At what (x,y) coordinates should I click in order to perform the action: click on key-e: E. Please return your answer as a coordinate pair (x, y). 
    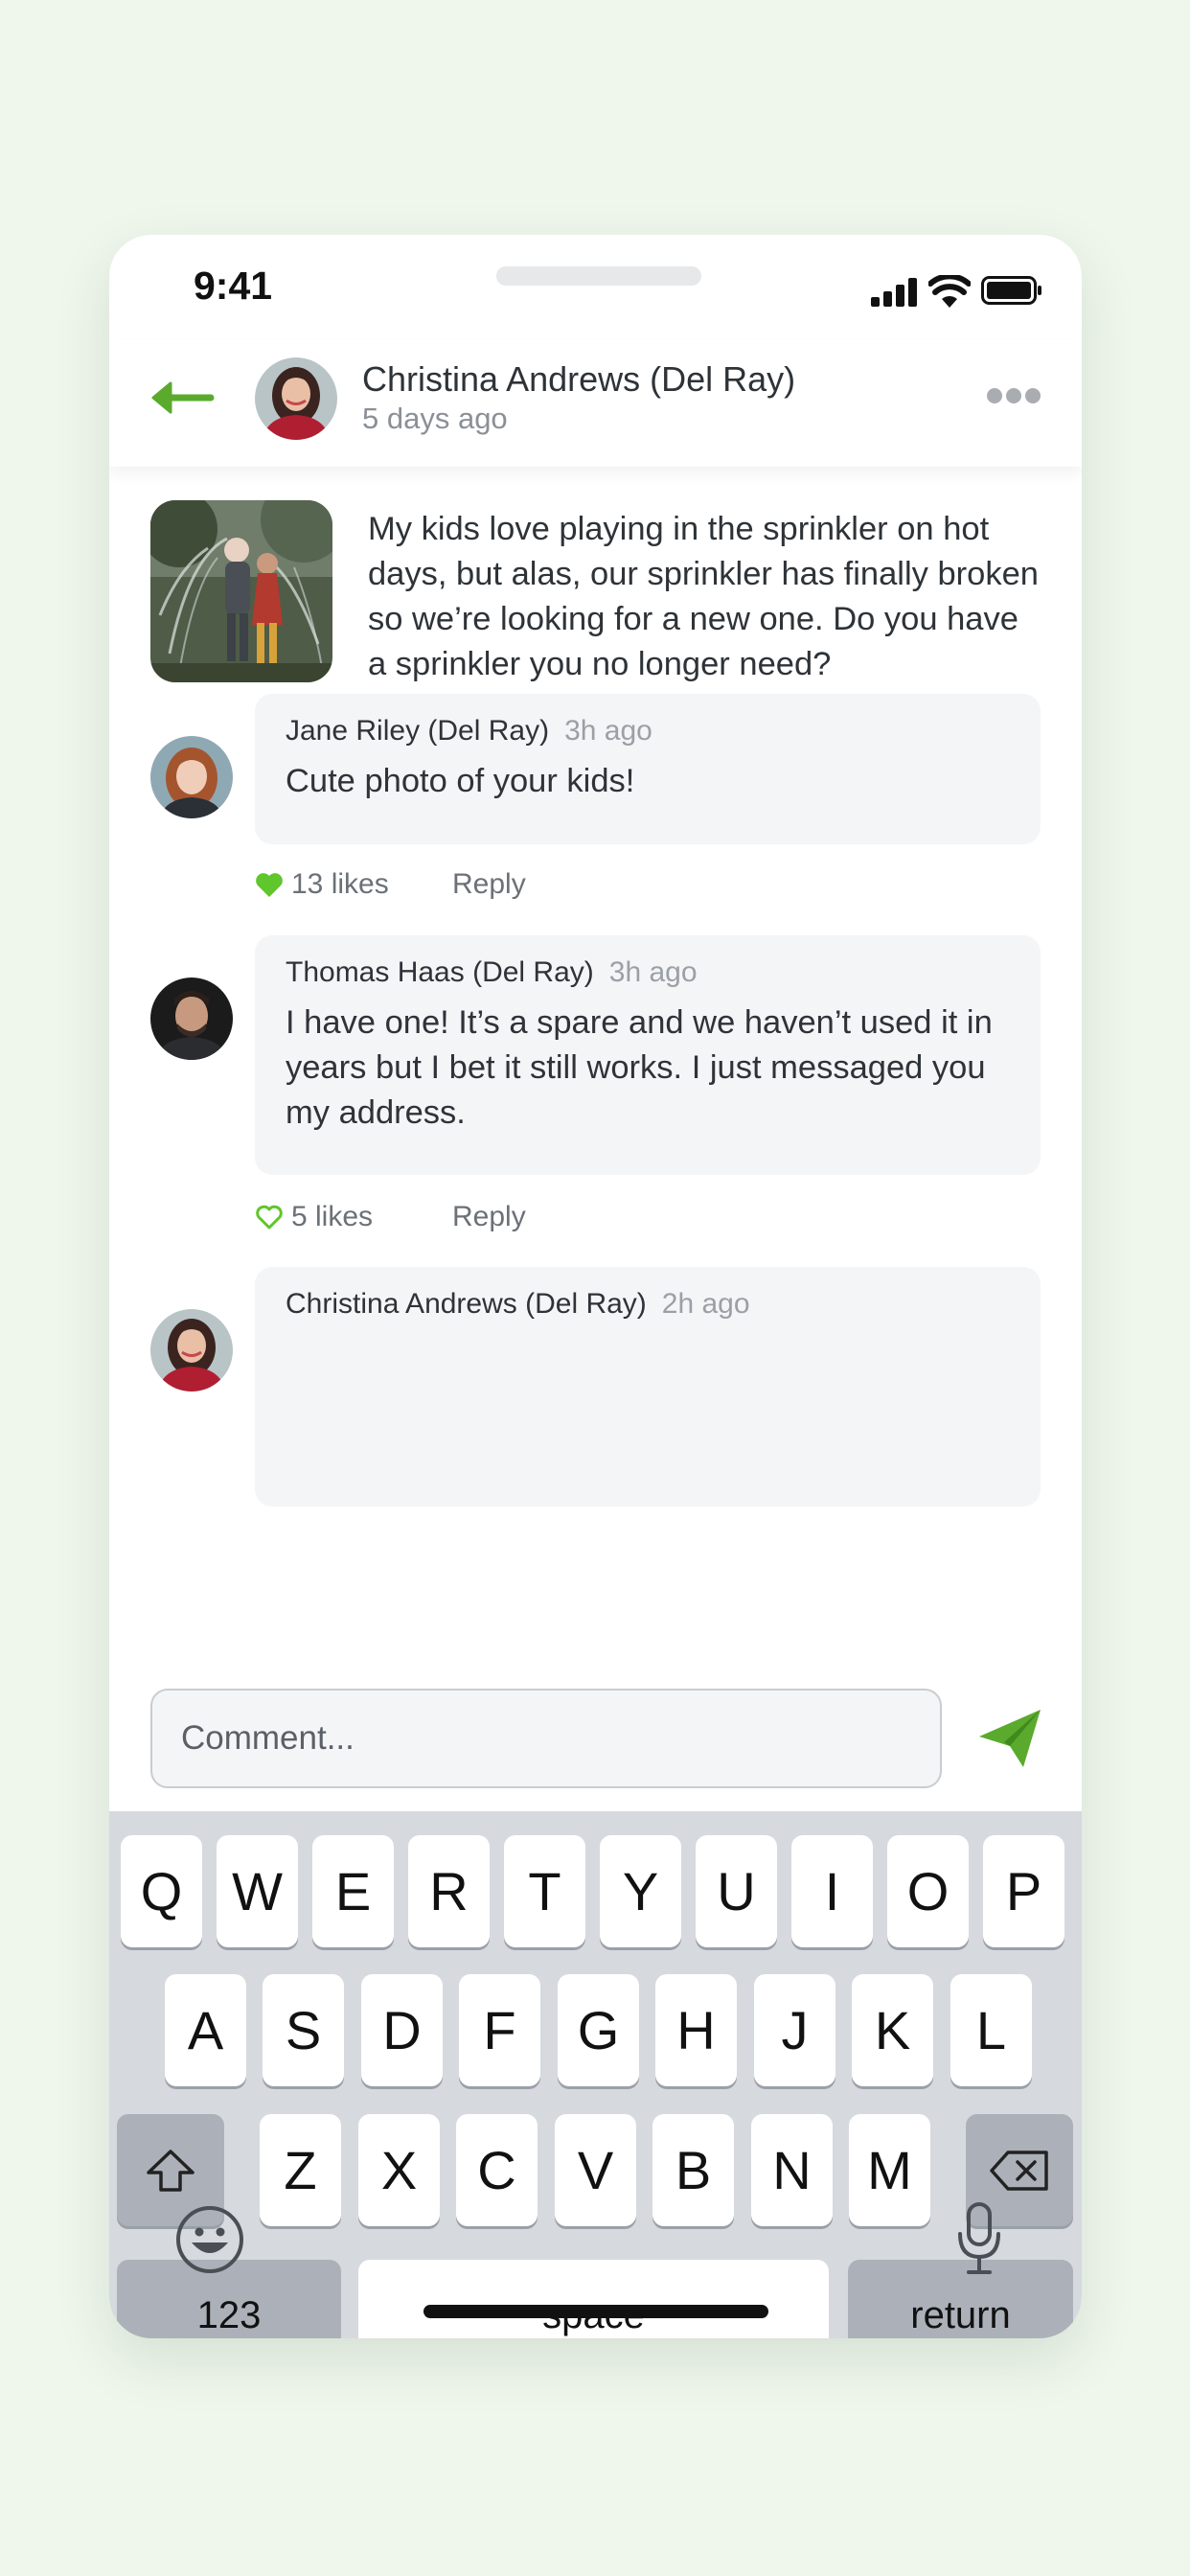
    Looking at the image, I should click on (353, 1891).